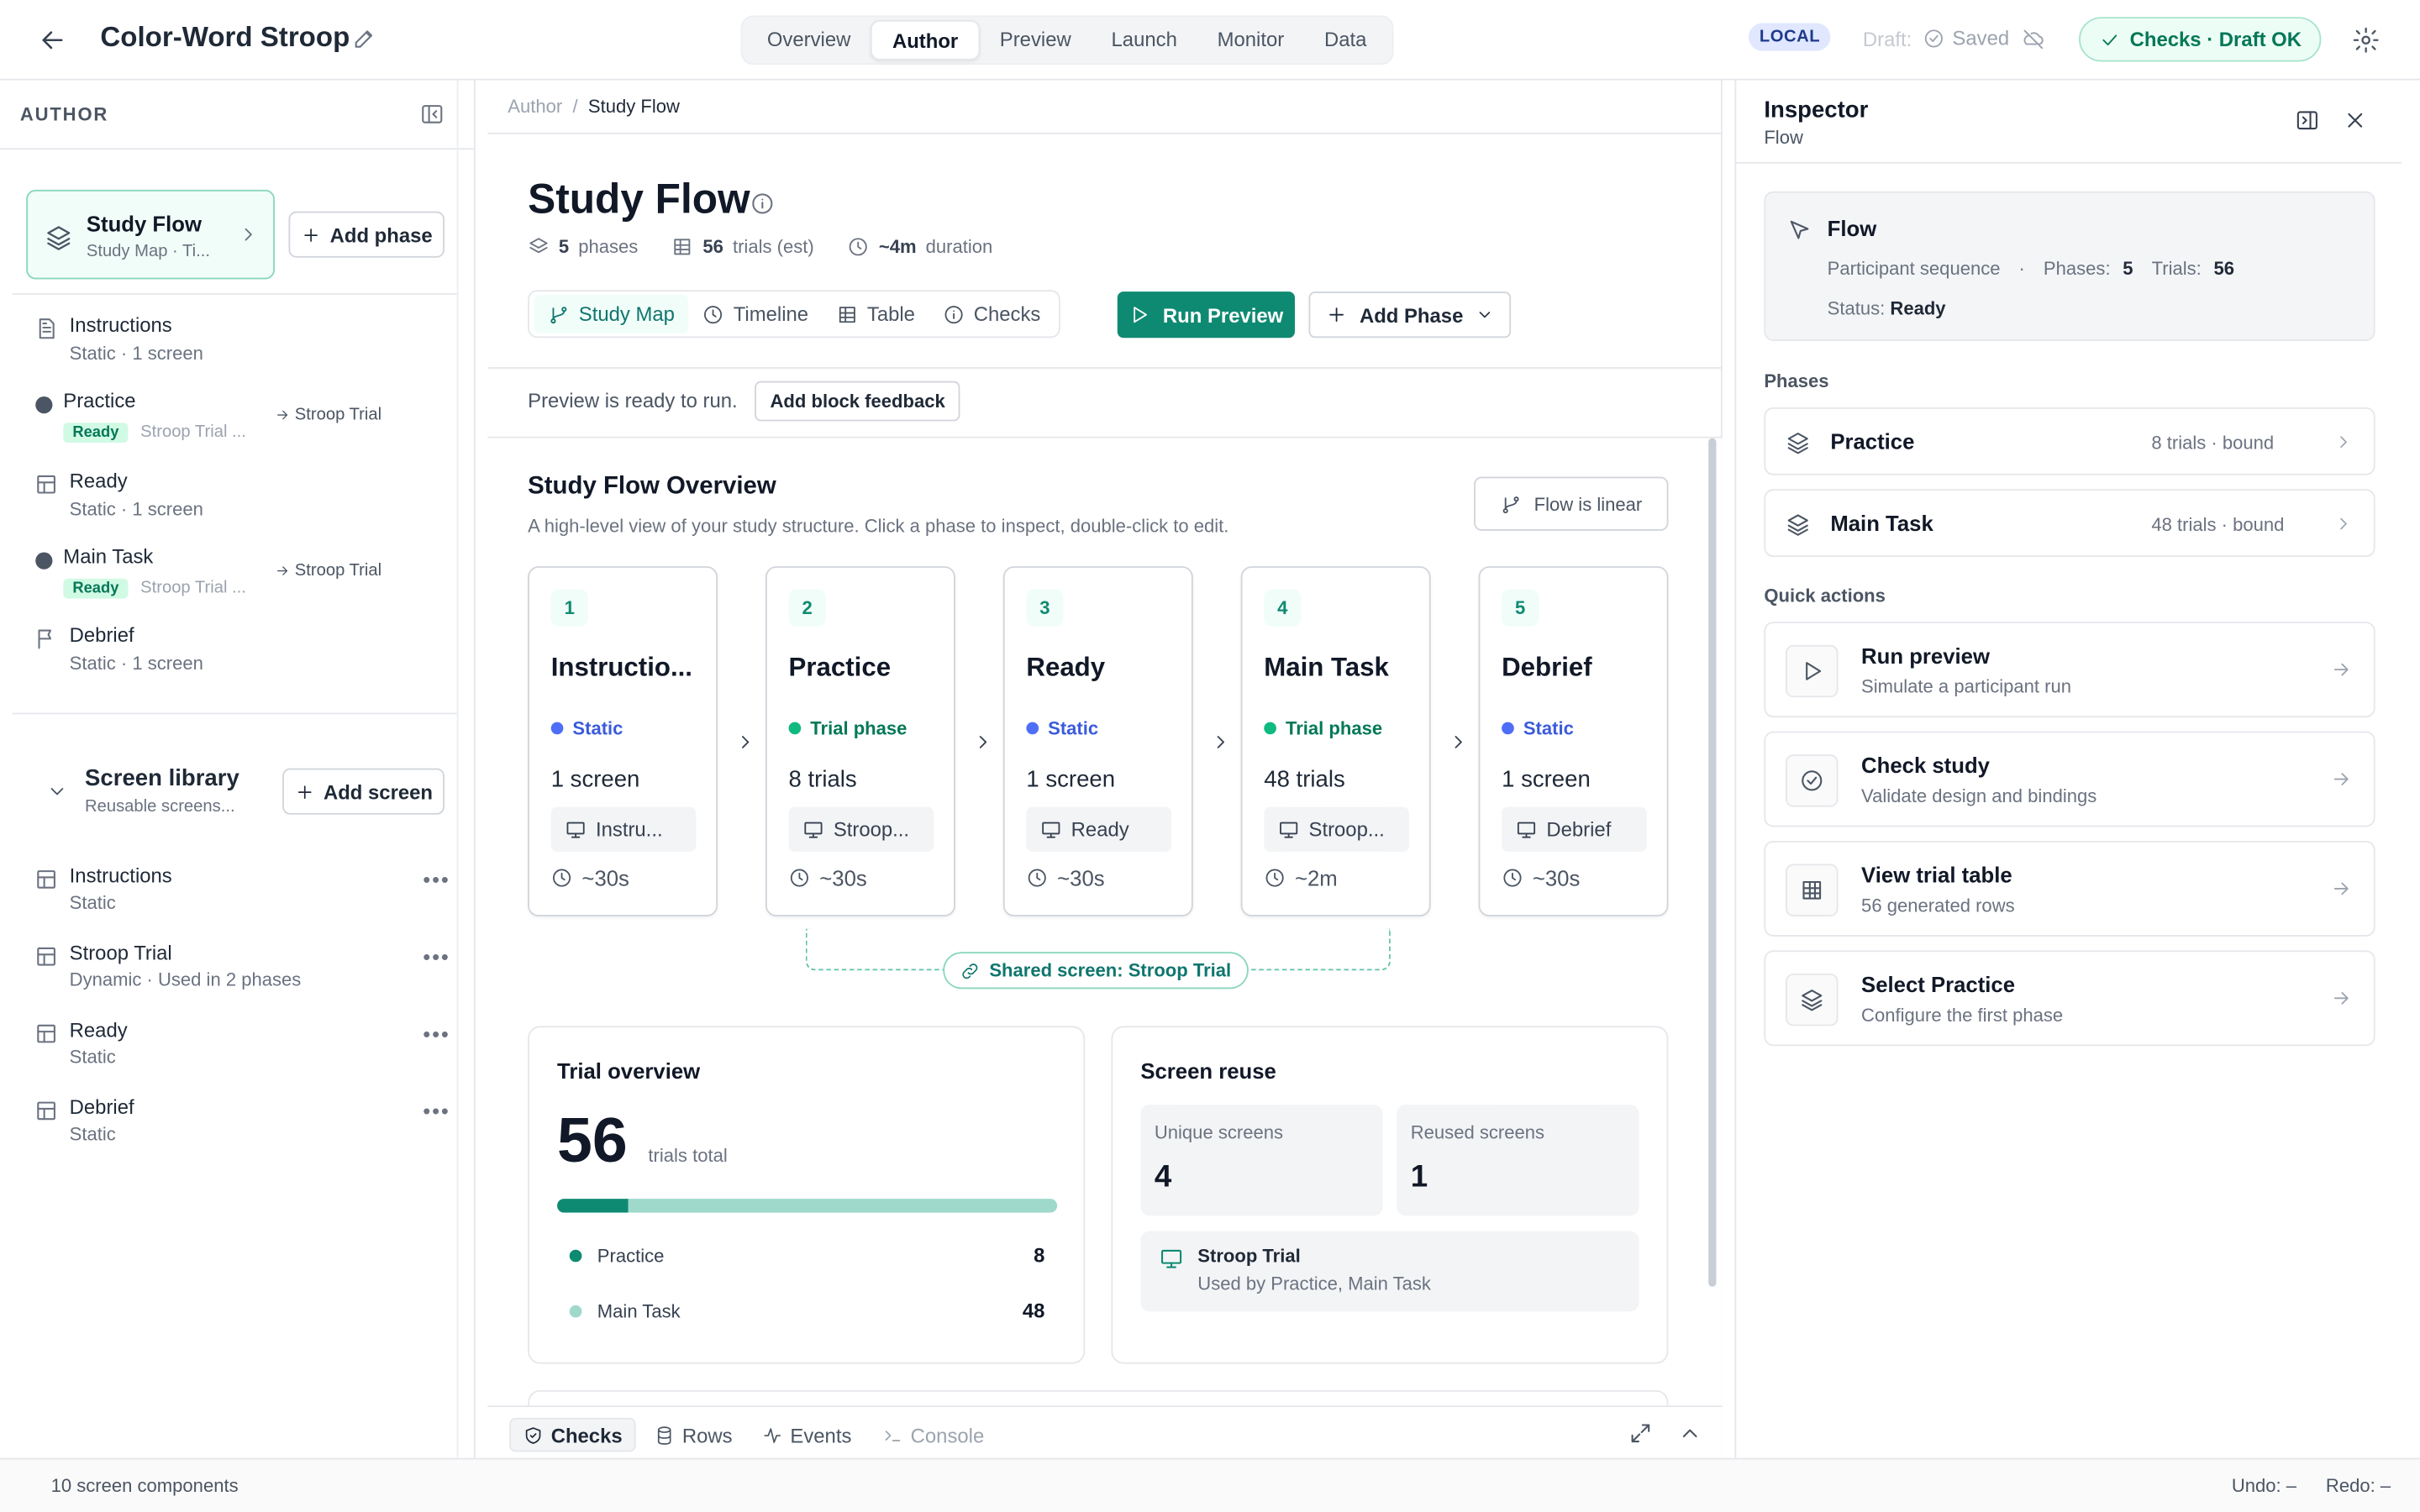 Image resolution: width=2420 pixels, height=1512 pixels. I want to click on chevron-up-icon, so click(1689, 1433).